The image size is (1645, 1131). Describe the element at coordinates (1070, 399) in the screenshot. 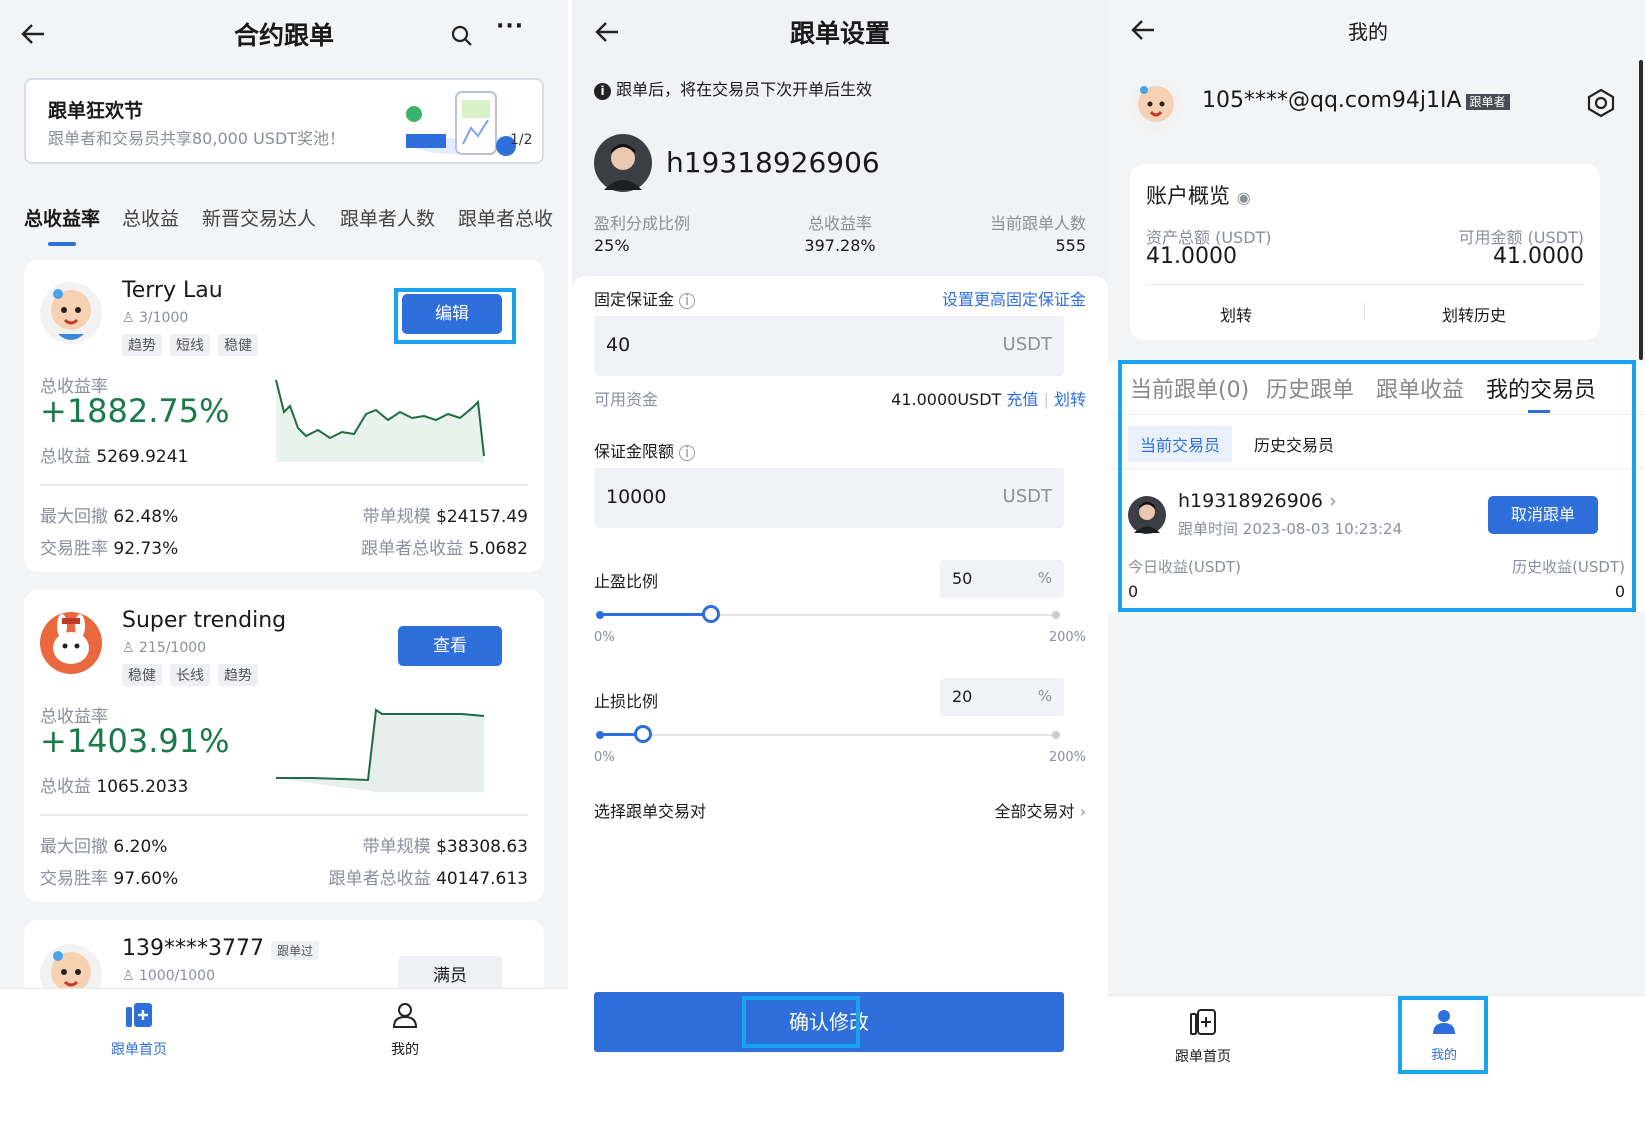

I see `transfer-link: 划转` at that location.